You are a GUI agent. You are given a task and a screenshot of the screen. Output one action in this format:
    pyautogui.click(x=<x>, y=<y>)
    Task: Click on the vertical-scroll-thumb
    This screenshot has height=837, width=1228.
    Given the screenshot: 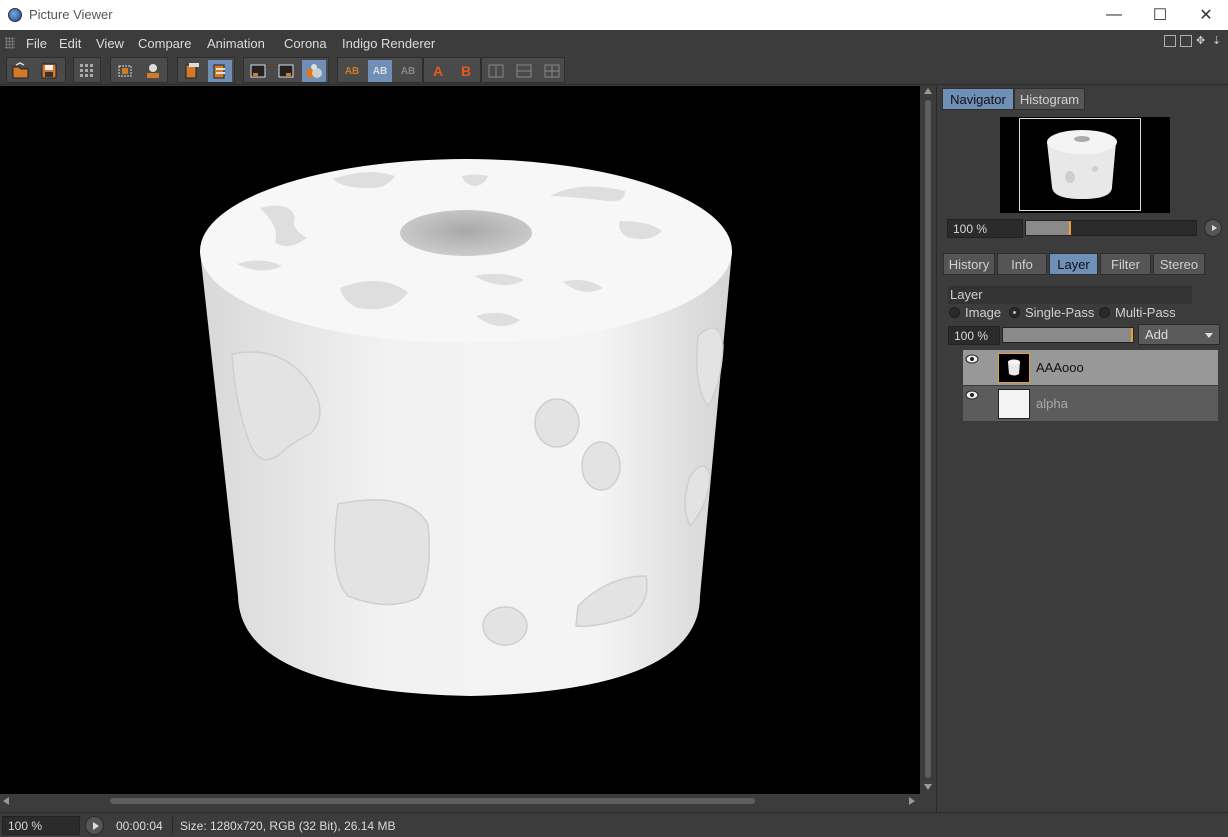 What is the action you would take?
    pyautogui.click(x=928, y=439)
    